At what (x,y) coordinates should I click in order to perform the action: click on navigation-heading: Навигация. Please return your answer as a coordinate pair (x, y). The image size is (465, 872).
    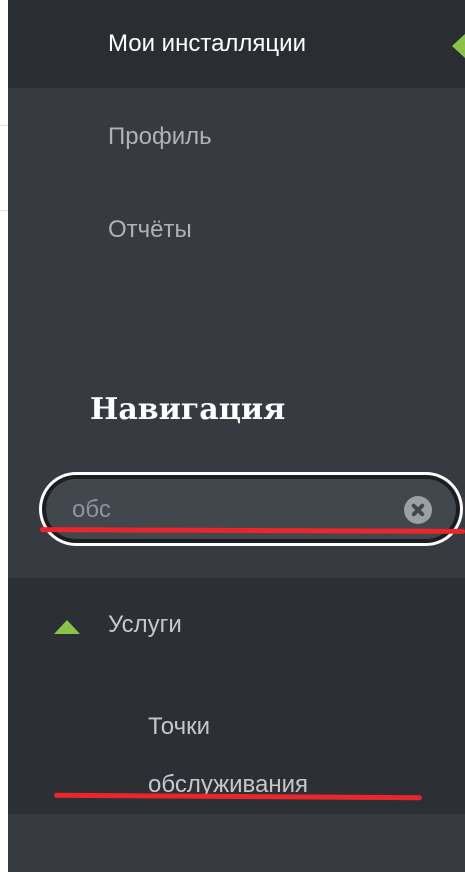
    Looking at the image, I should click on (188, 409).